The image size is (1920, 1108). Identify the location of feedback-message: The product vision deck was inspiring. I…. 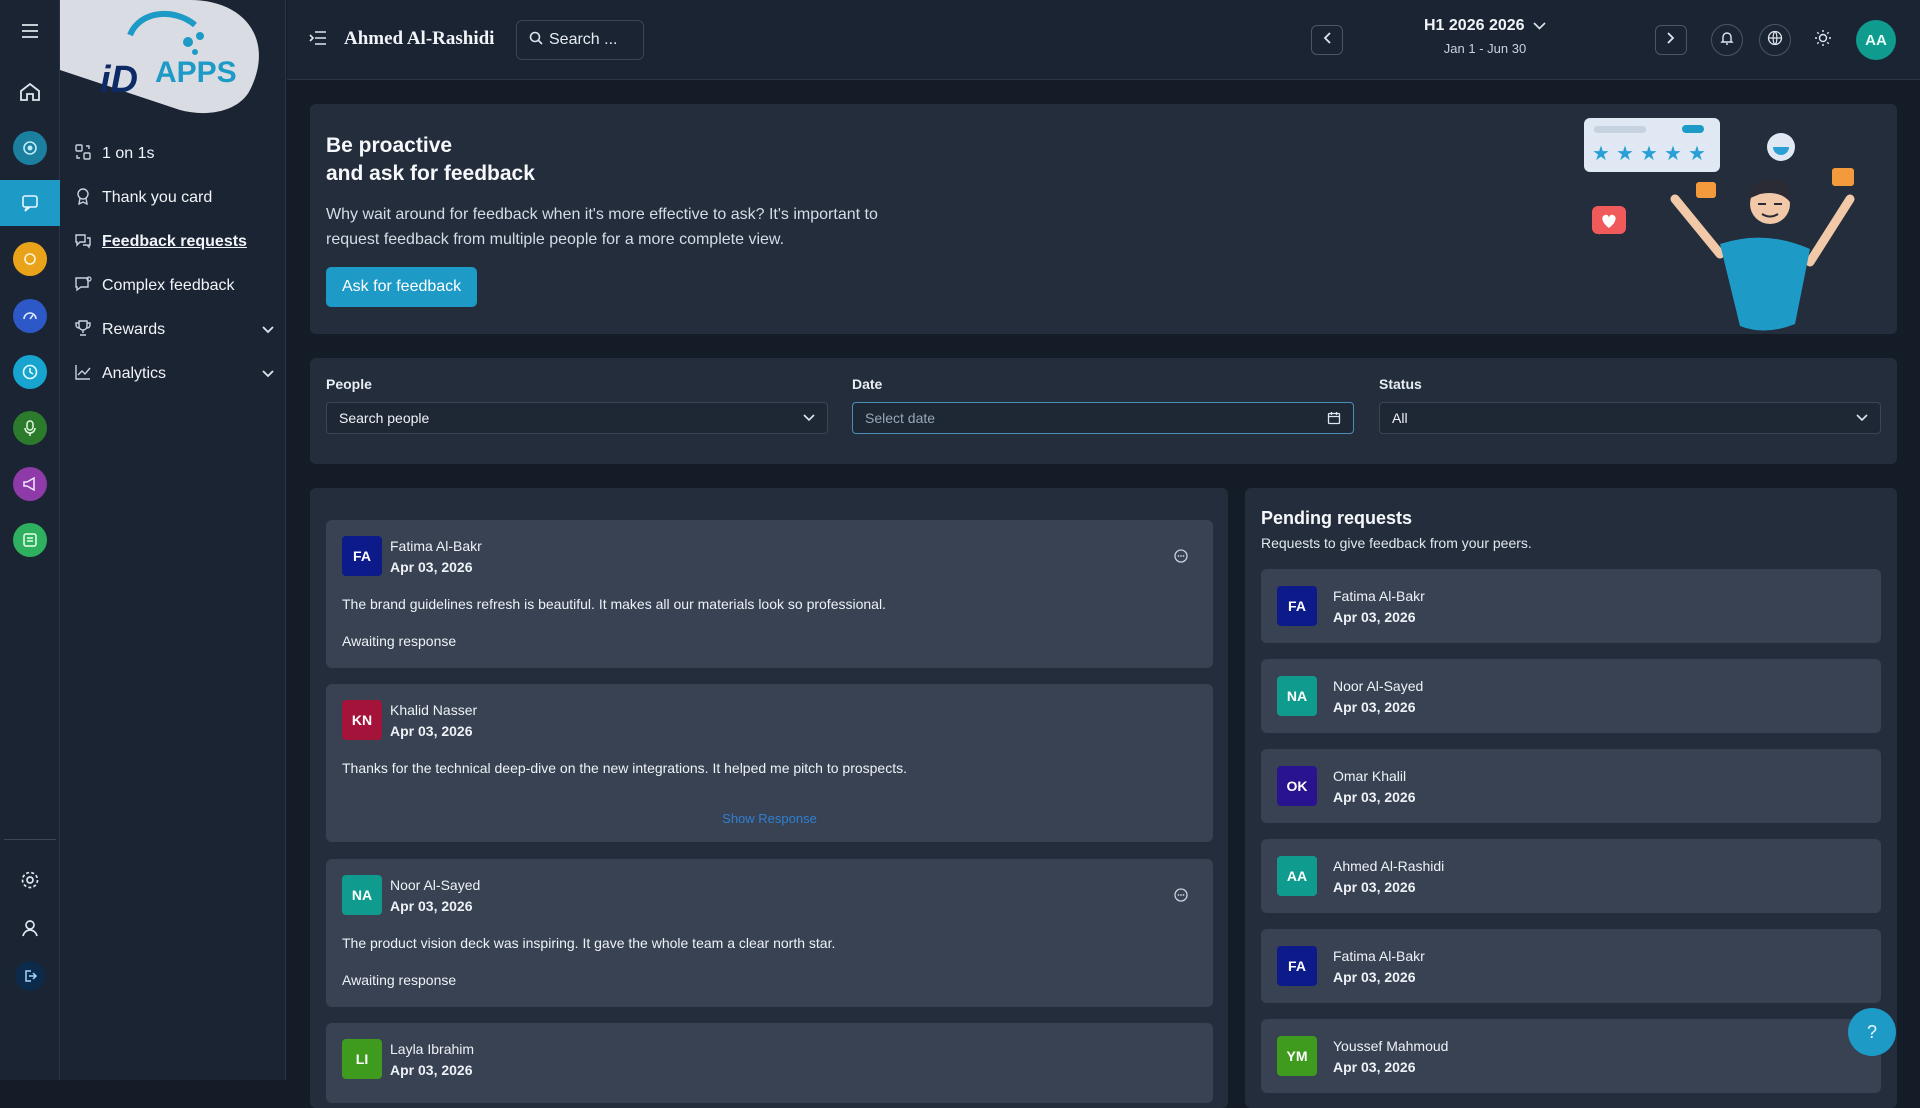
(589, 943).